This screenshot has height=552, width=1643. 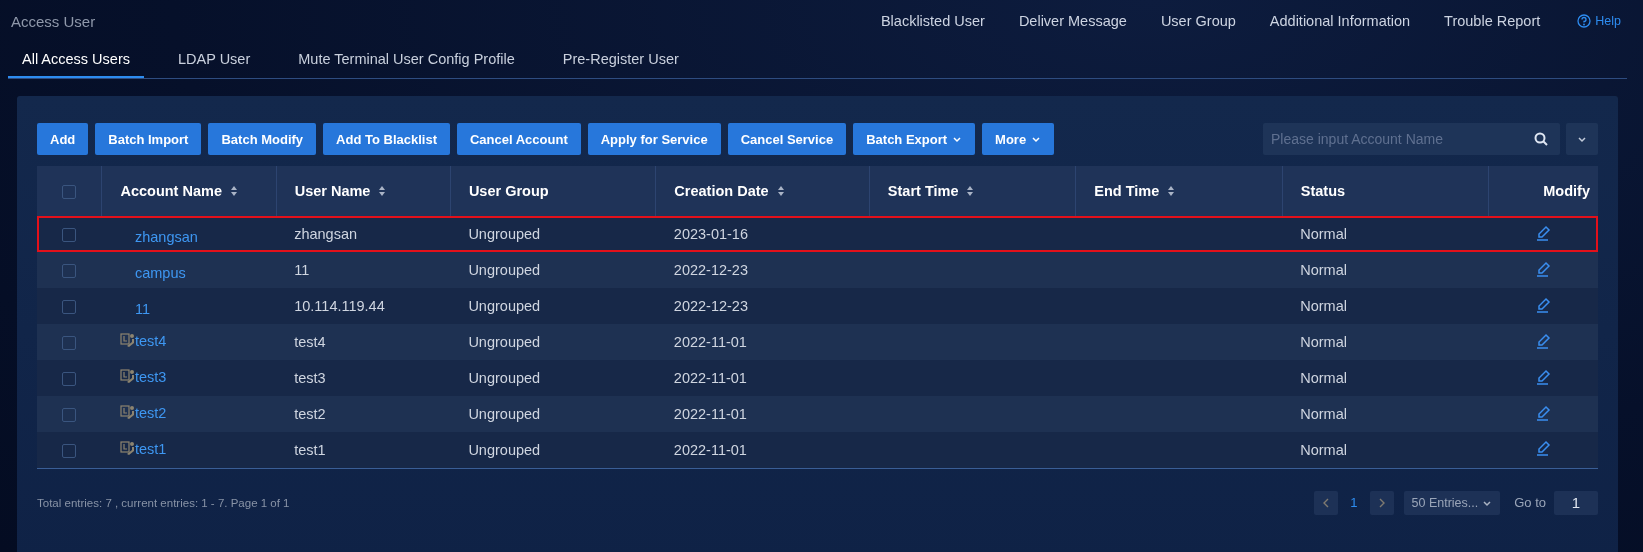 I want to click on page-number: 1, so click(x=1354, y=502).